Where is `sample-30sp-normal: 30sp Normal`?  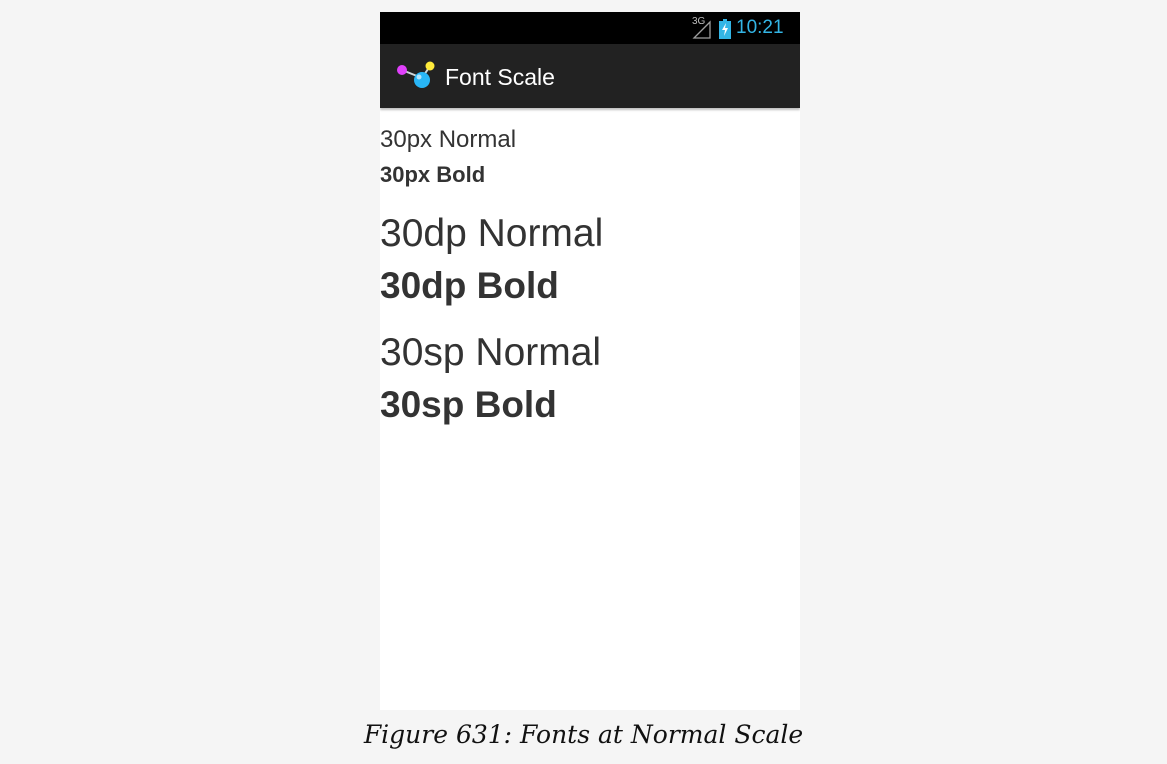
sample-30sp-normal: 30sp Normal is located at coordinates (491, 352).